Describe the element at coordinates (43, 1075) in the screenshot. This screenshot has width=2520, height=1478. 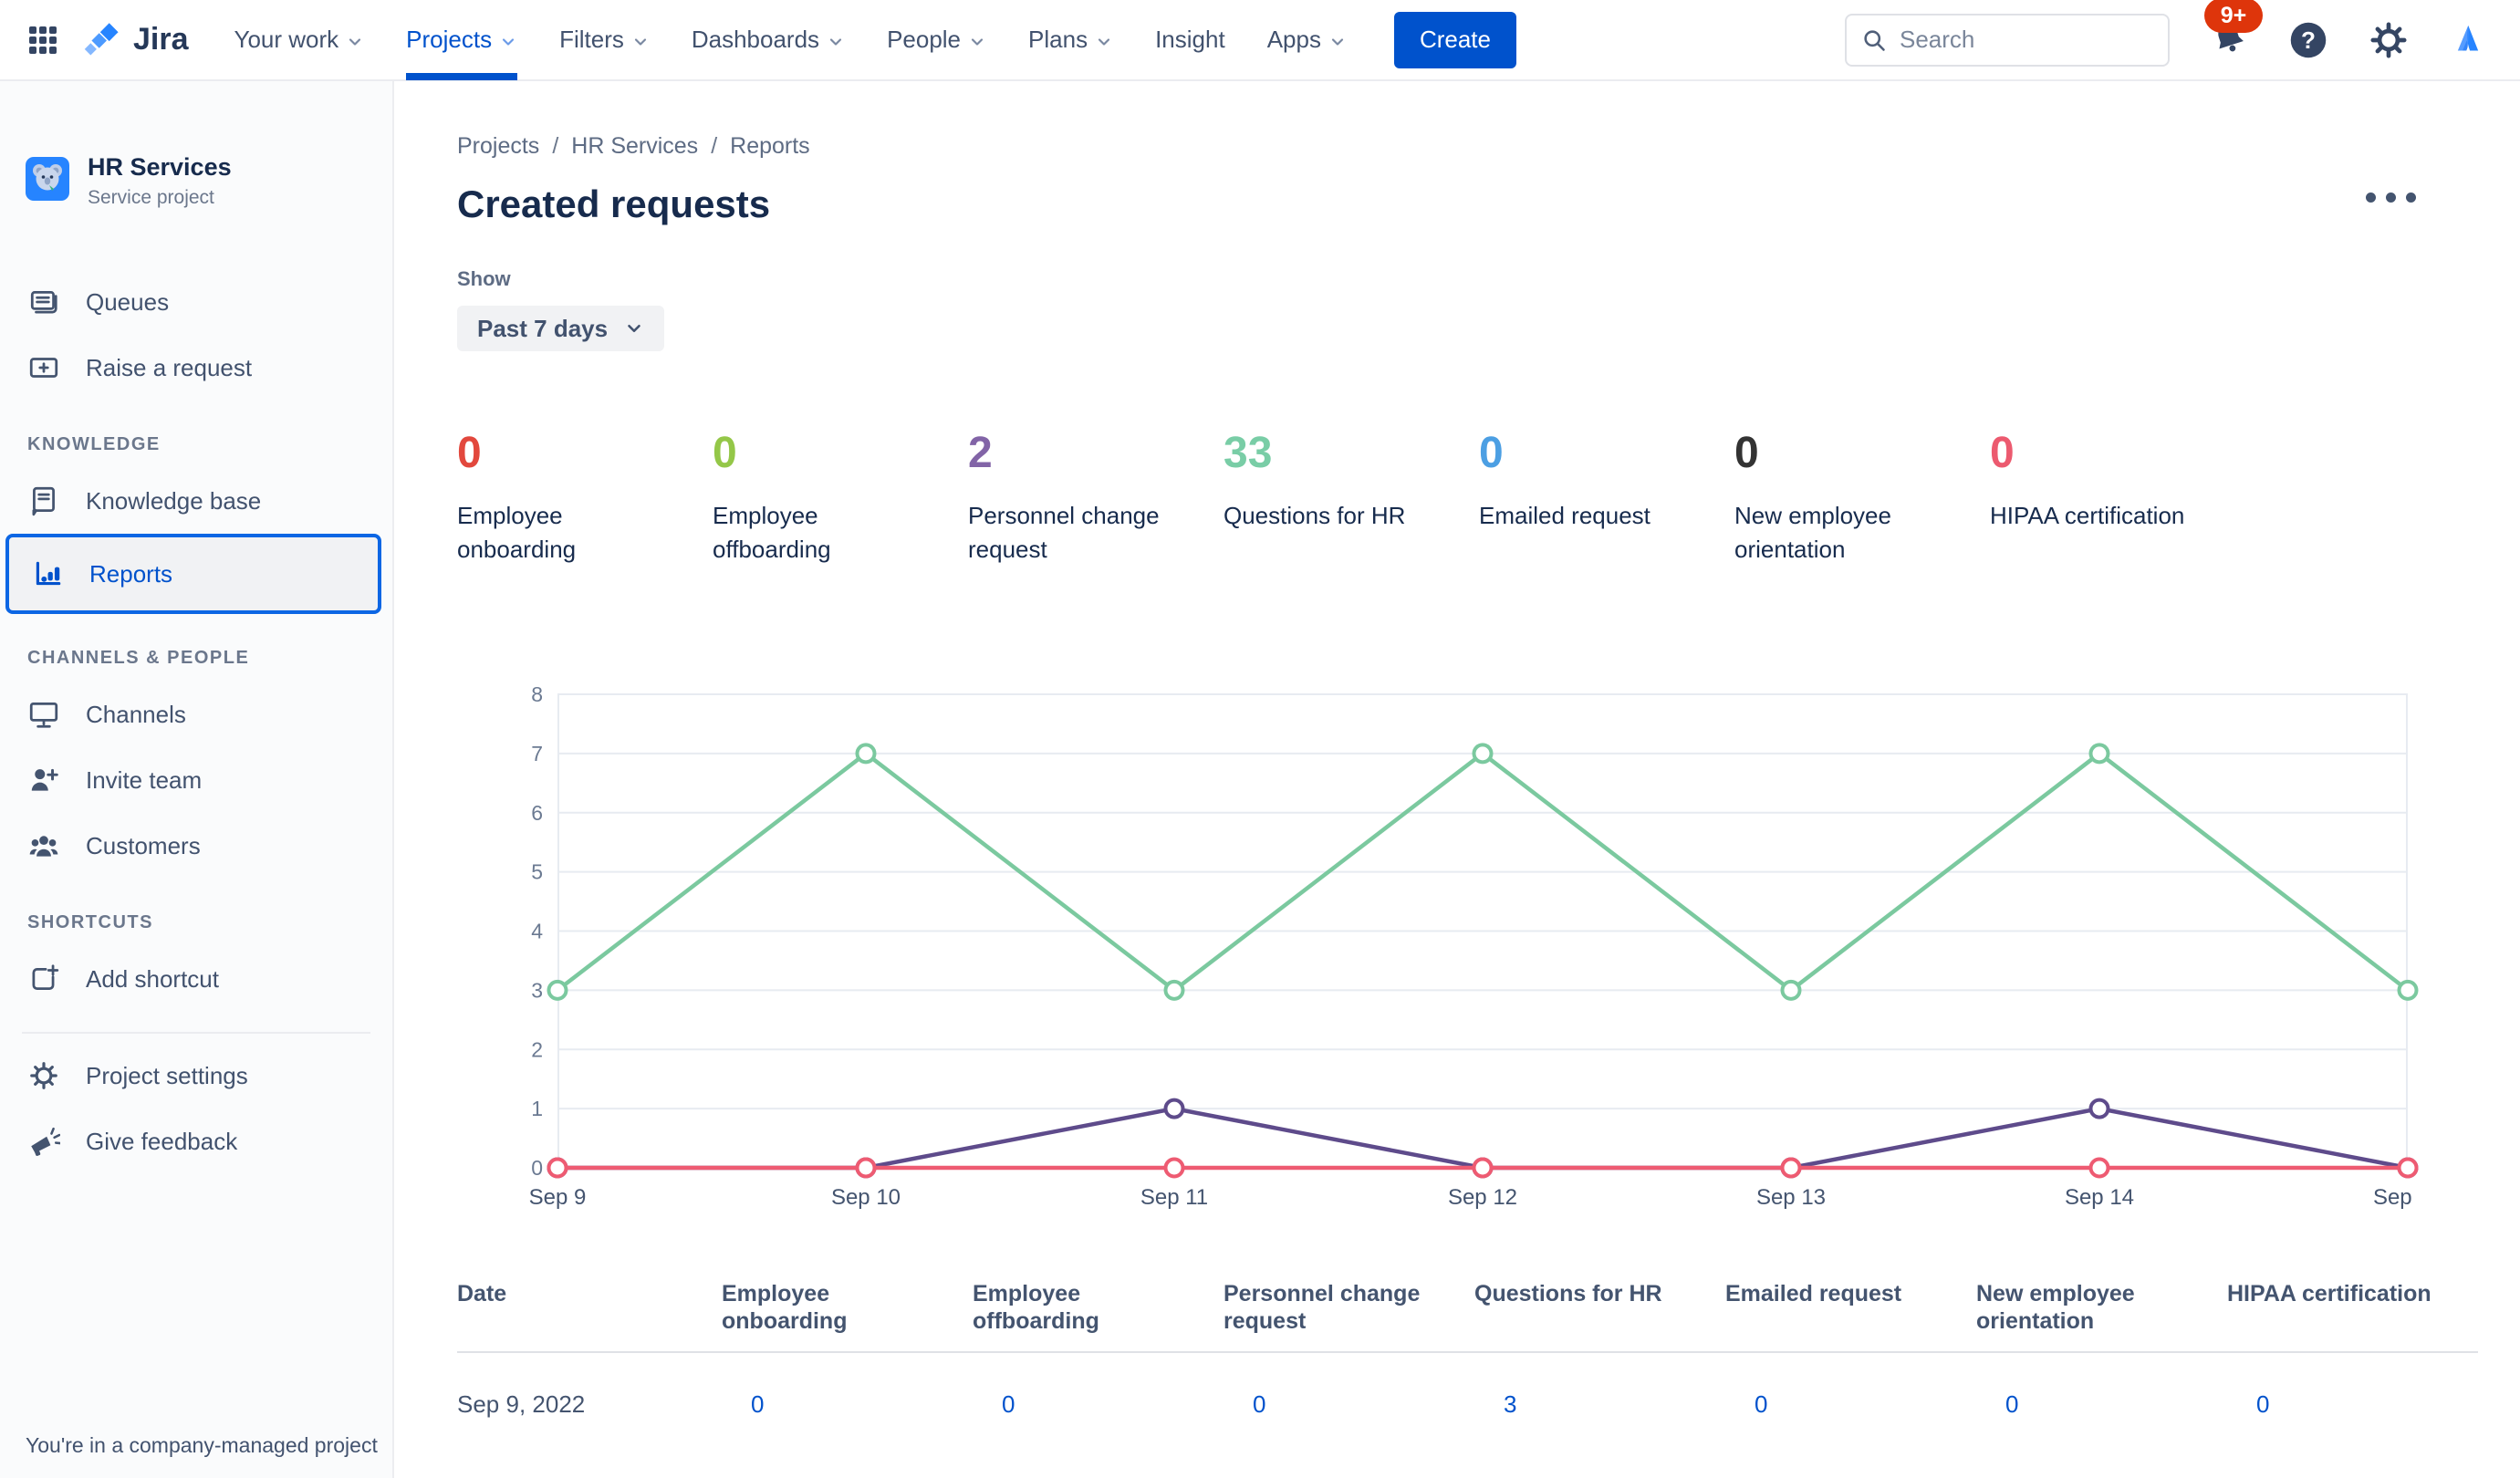
I see `project-settings-gear-icon` at that location.